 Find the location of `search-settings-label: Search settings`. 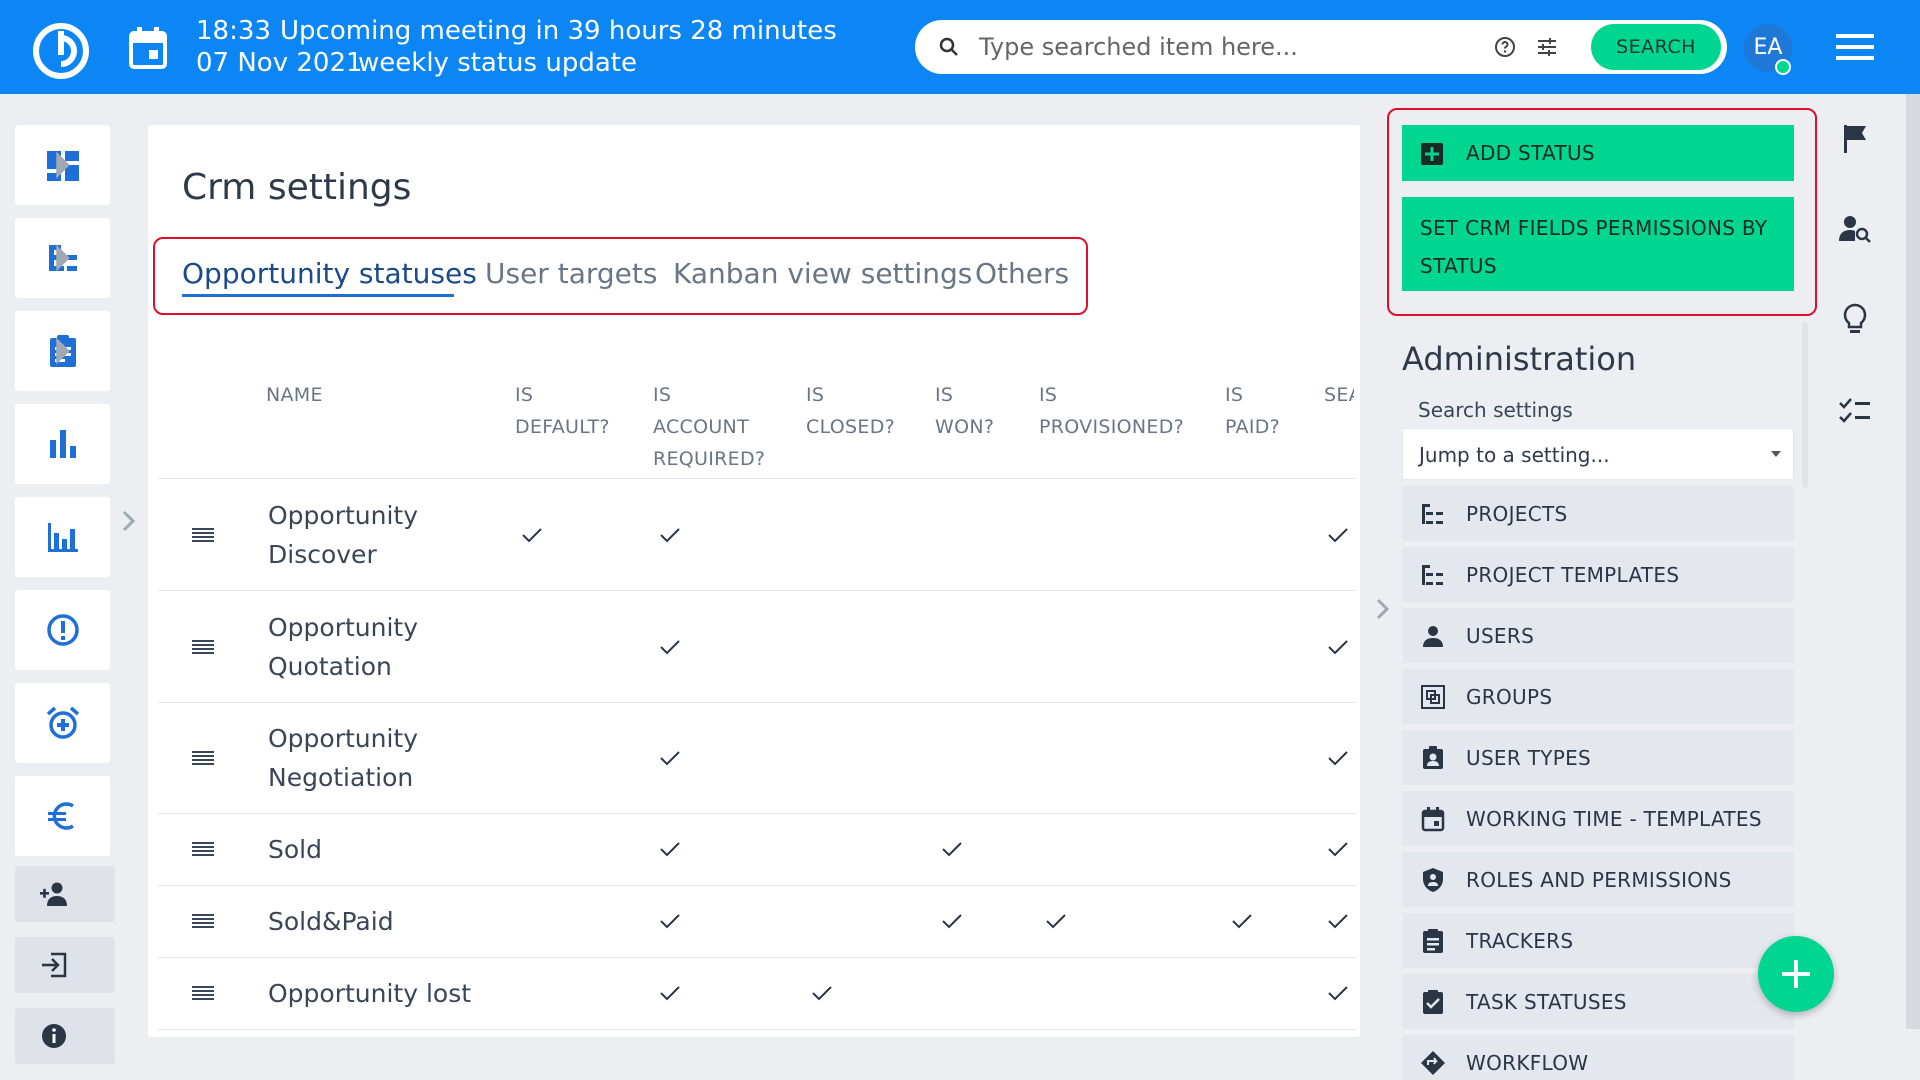

search-settings-label: Search settings is located at coordinates (1495, 410).